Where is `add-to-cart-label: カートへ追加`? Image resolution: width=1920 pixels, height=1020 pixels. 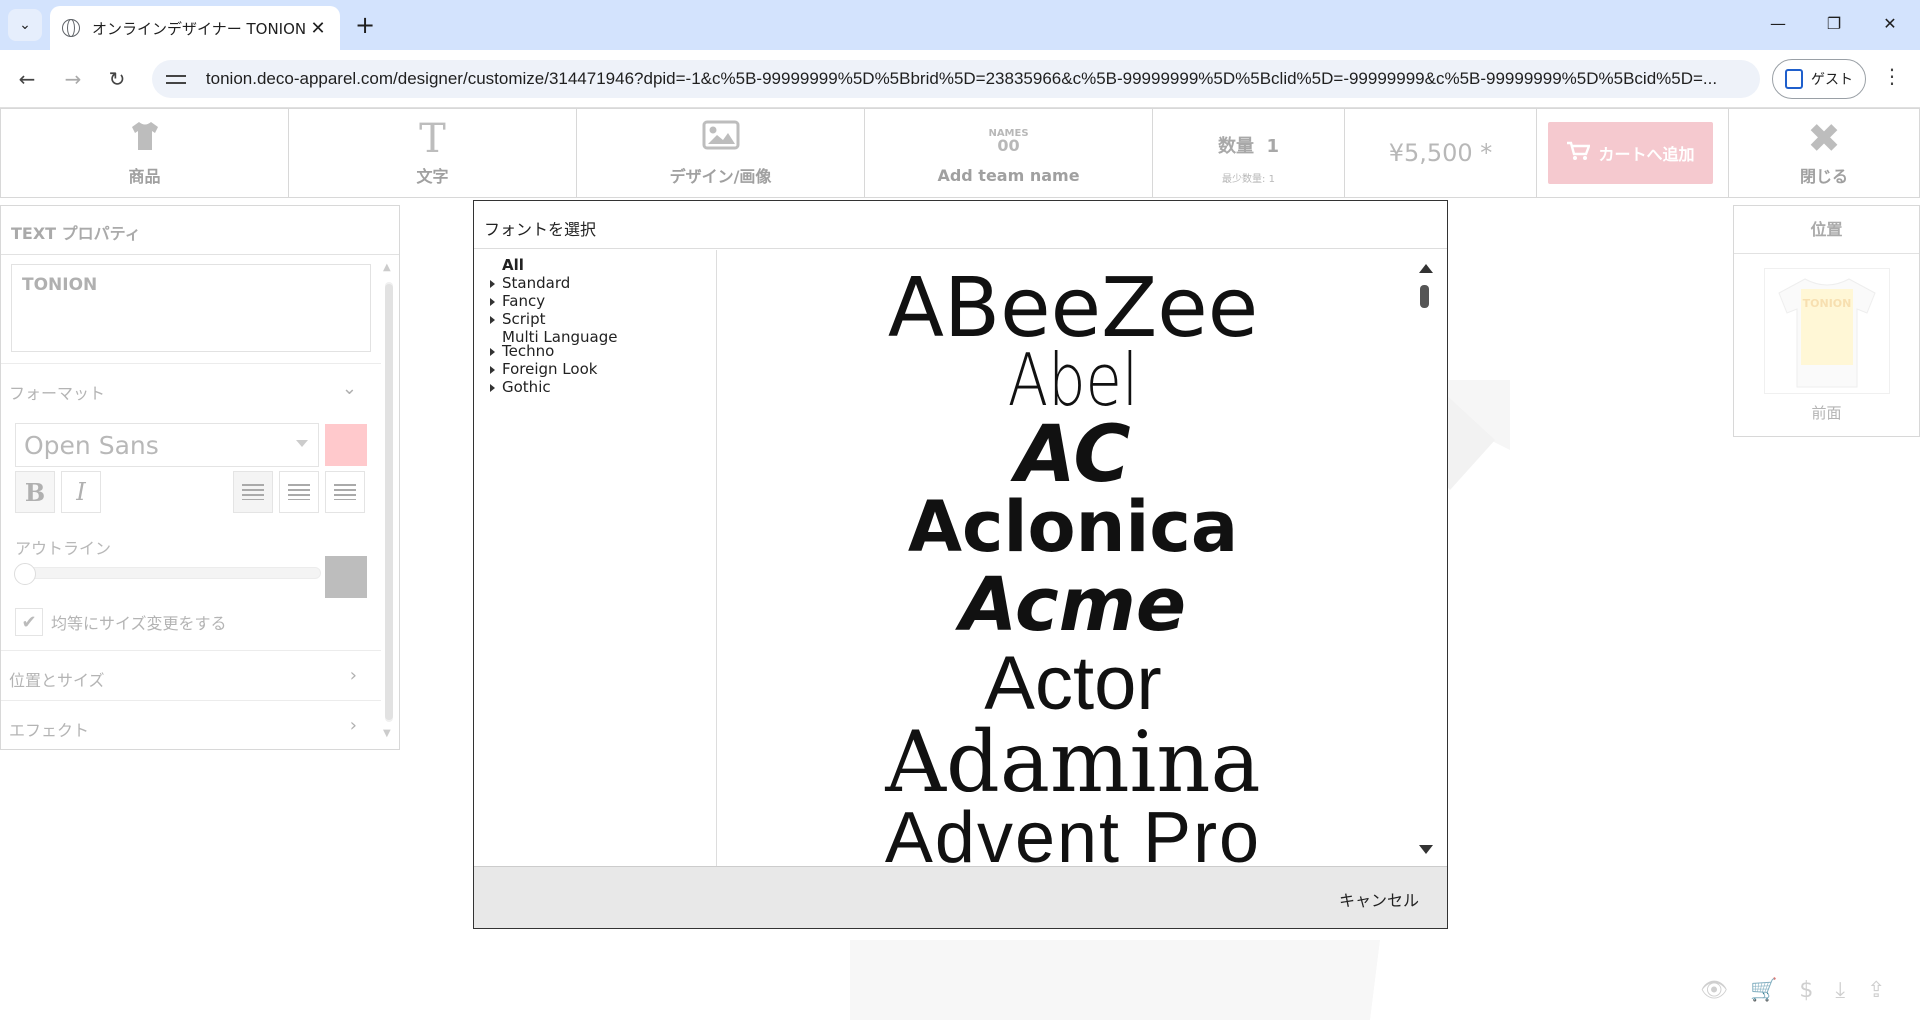 add-to-cart-label: カートへ追加 is located at coordinates (1646, 154).